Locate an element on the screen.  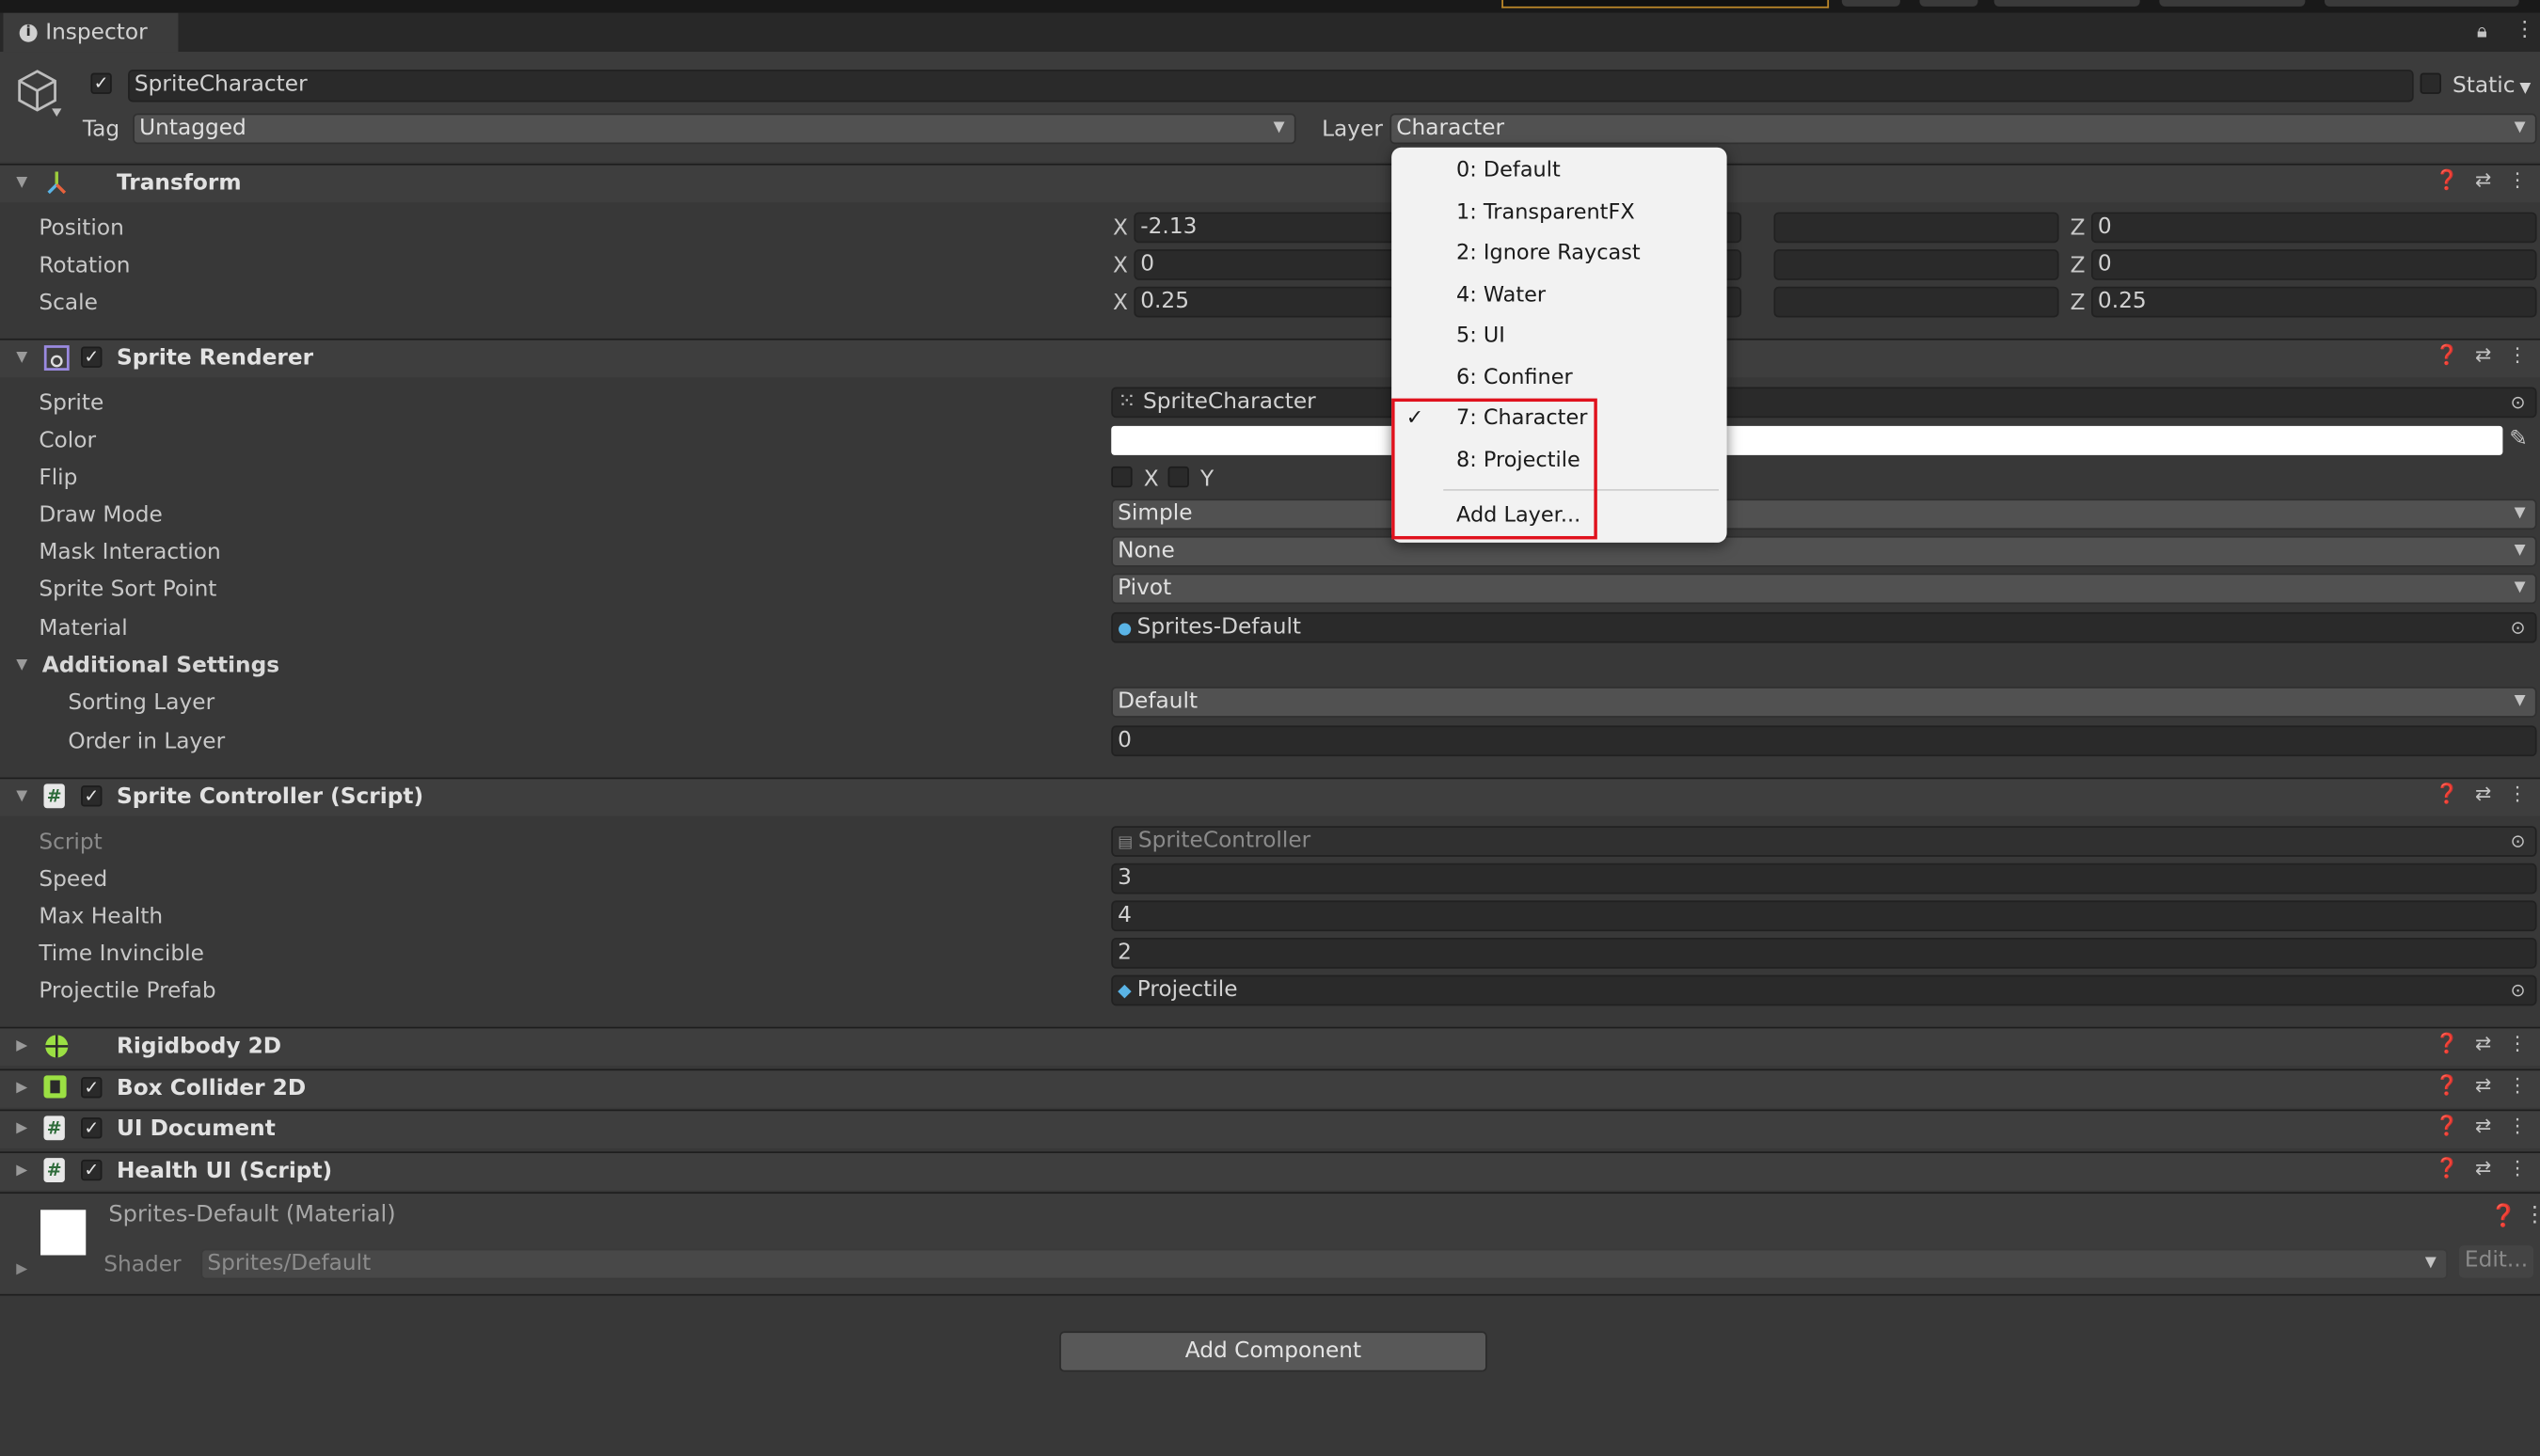
layer-menu-item: 0: Default is located at coordinates (1559, 173).